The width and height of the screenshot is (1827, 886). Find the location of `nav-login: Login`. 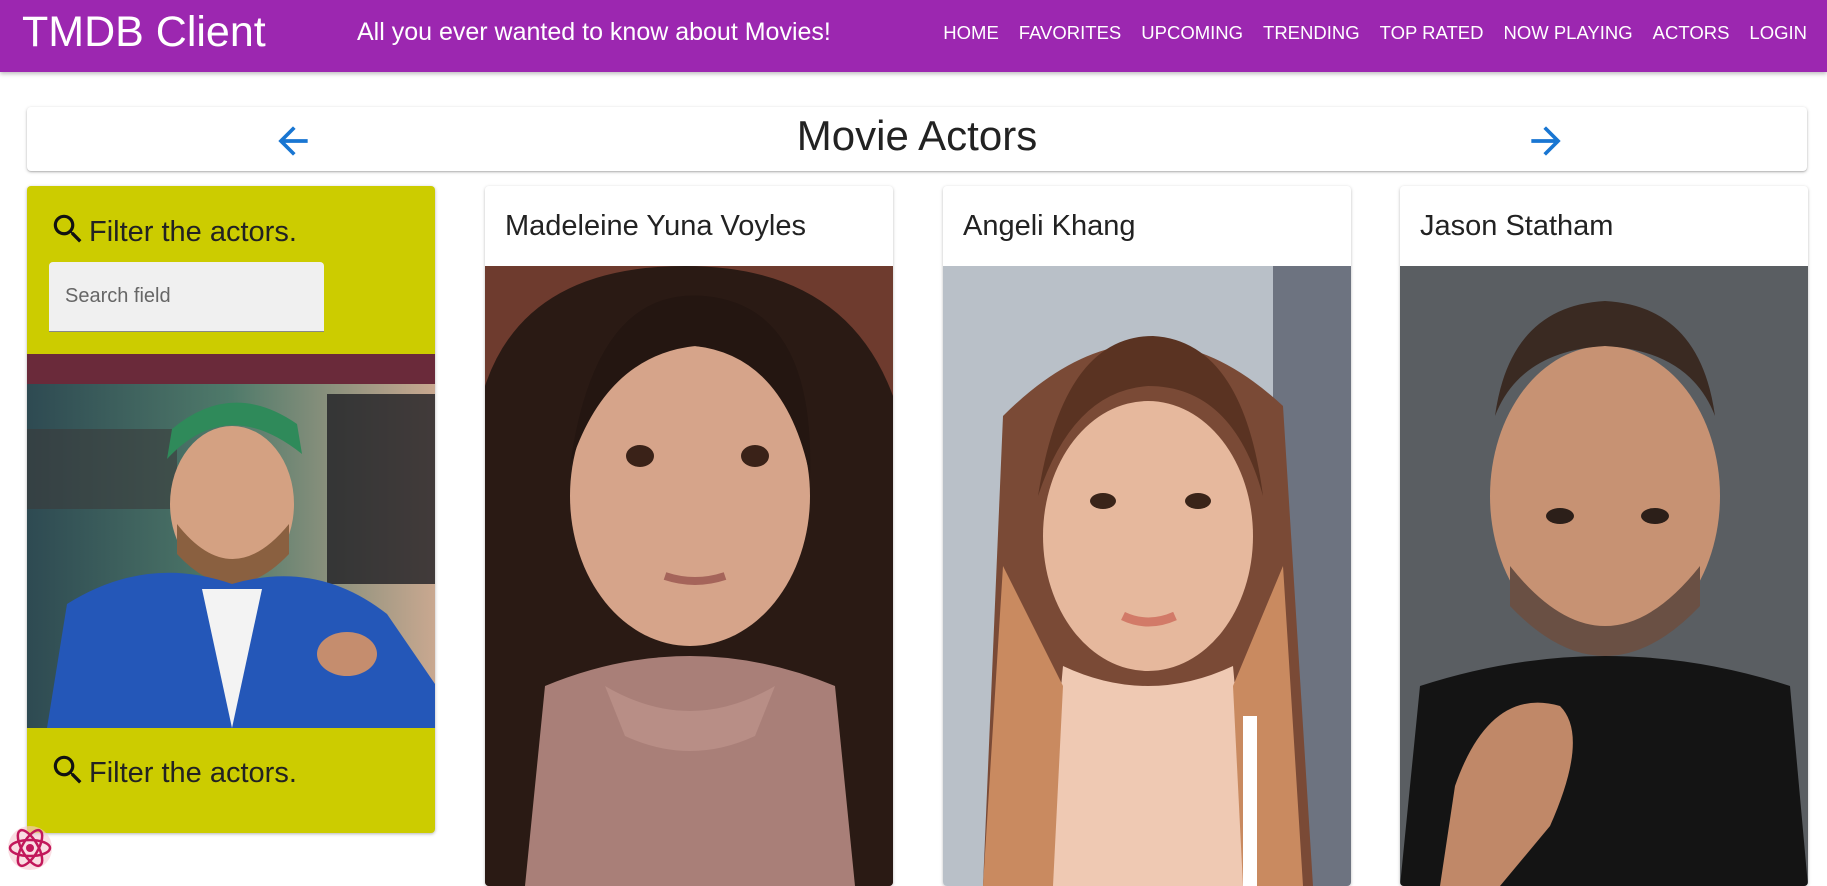

nav-login: Login is located at coordinates (1778, 33).